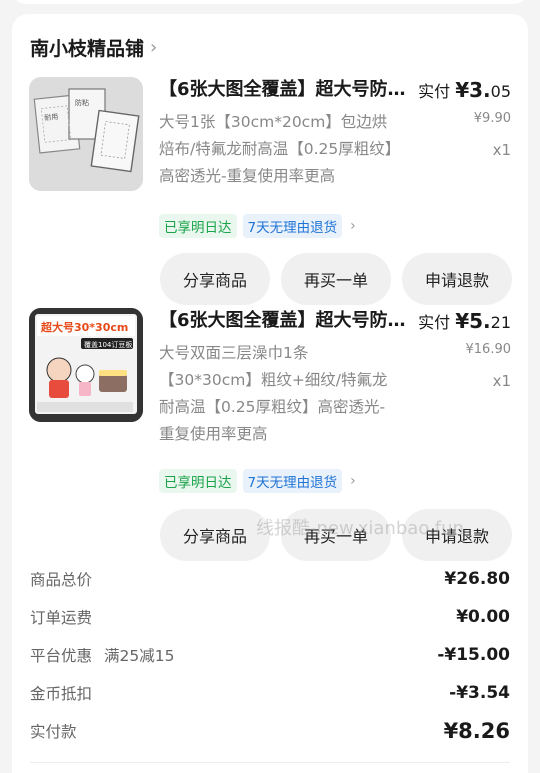 This screenshot has width=540, height=773. What do you see at coordinates (270, 579) in the screenshot?
I see `summary-row-subtotal: 商品总价 ¥26.80` at bounding box center [270, 579].